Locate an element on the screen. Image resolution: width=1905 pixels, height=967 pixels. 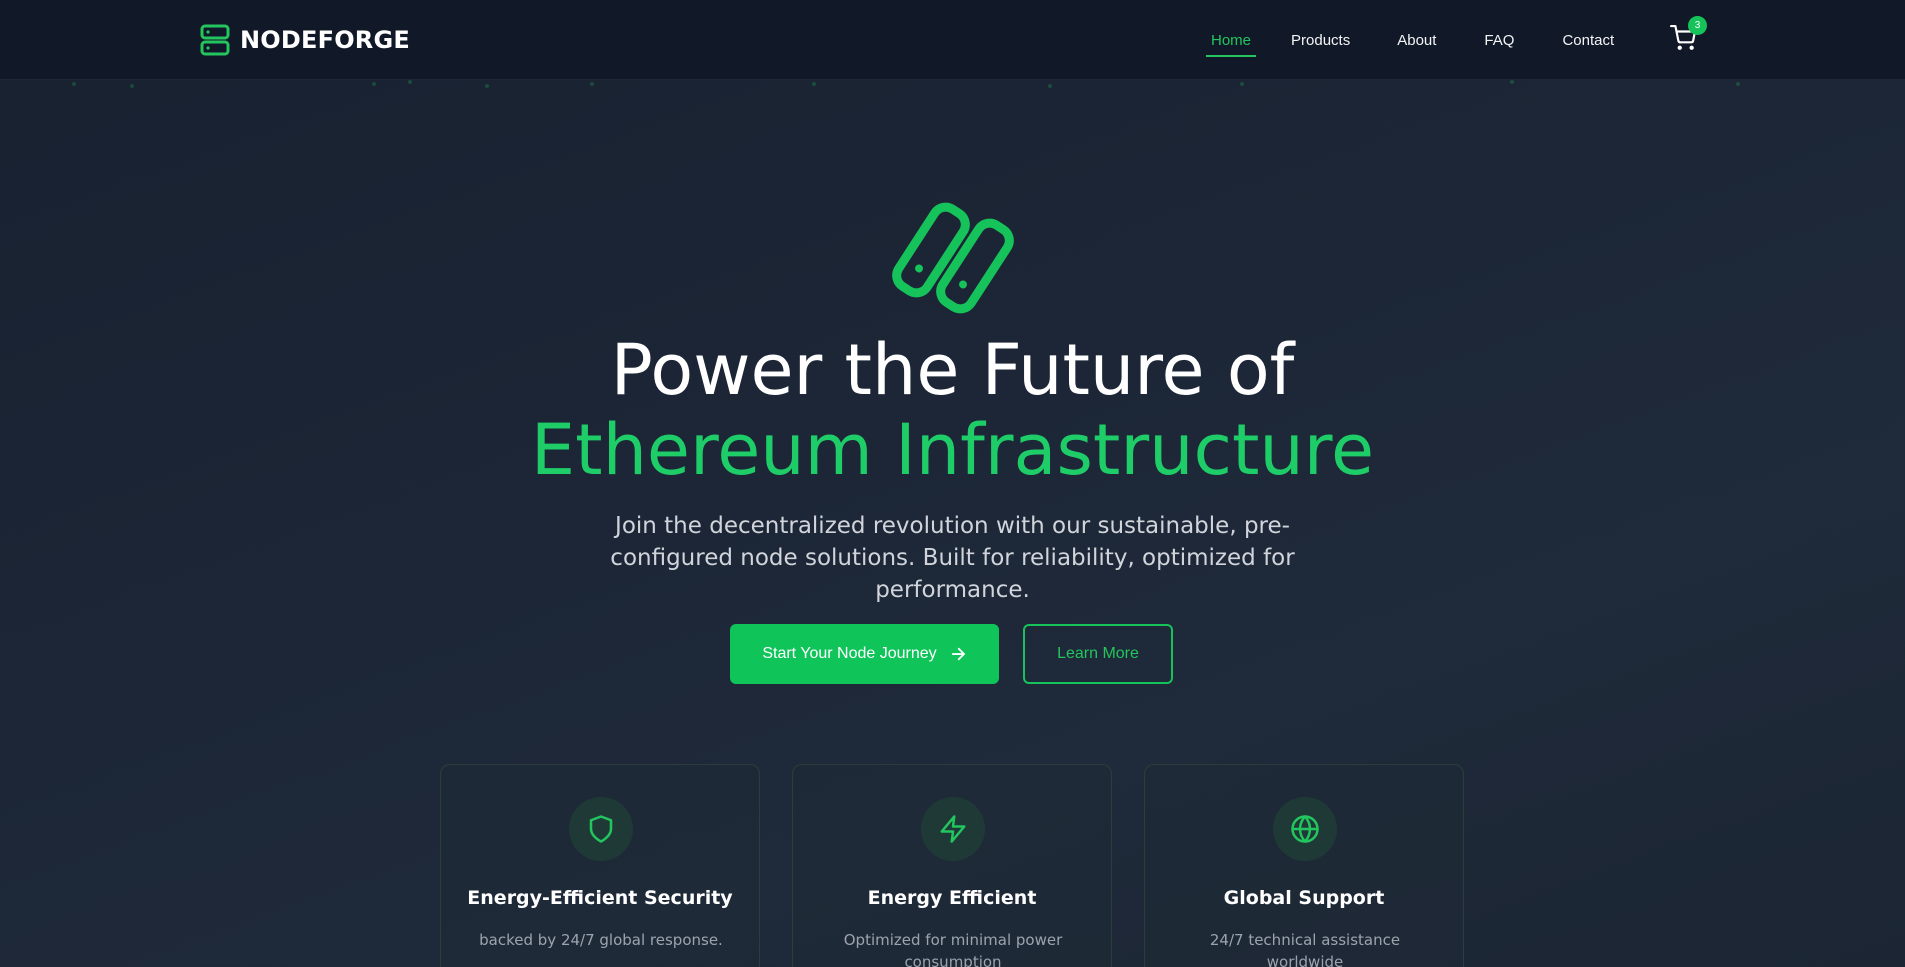
nav-link-home: Home is located at coordinates (1231, 40).